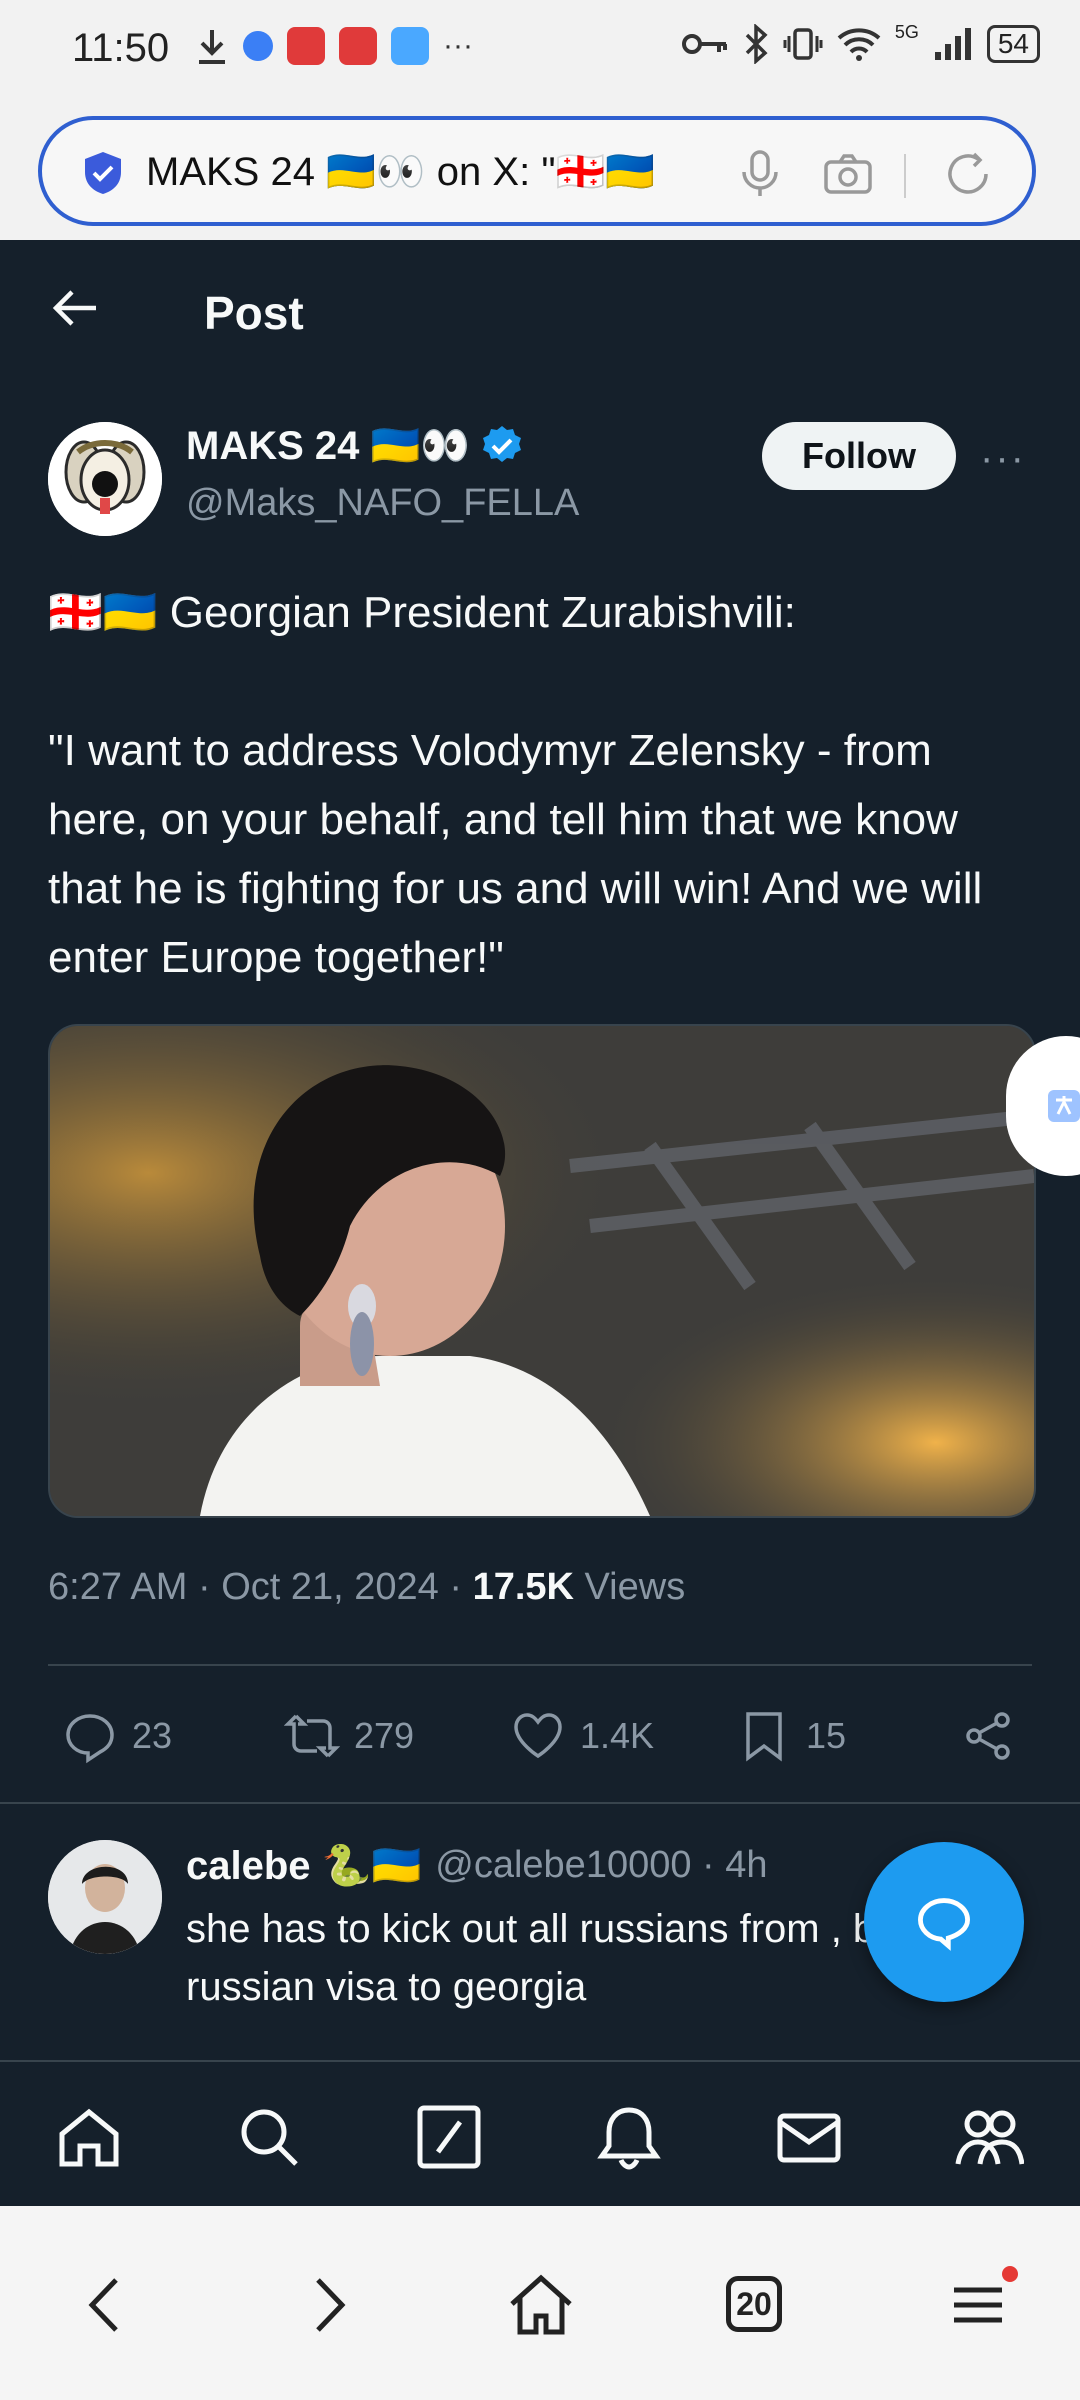  Describe the element at coordinates (117, 1736) in the screenshot. I see `reply-button: 23` at that location.